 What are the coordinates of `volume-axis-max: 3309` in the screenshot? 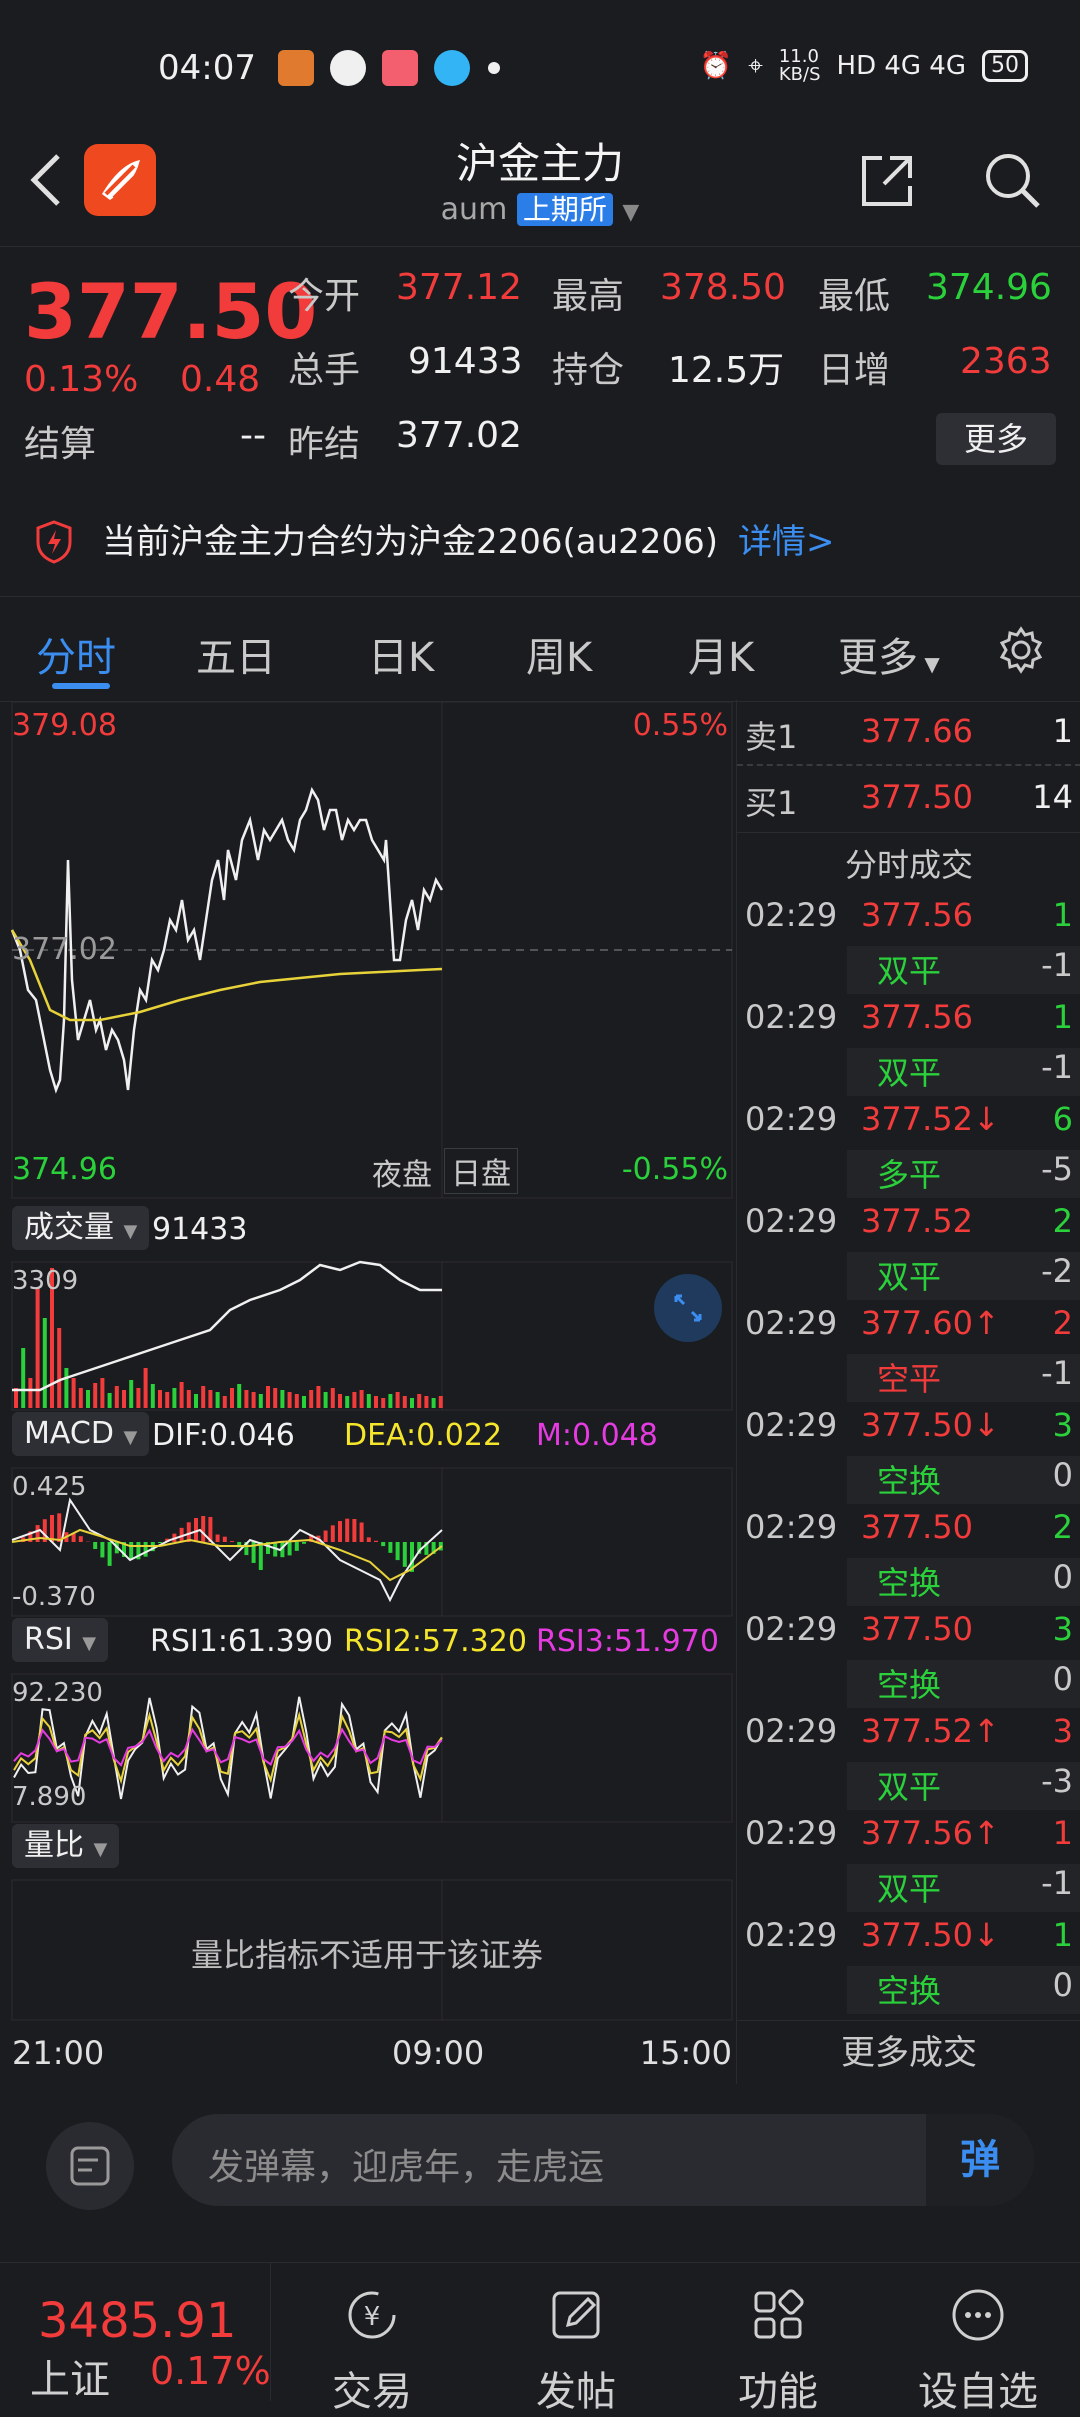 It's located at (45, 1281).